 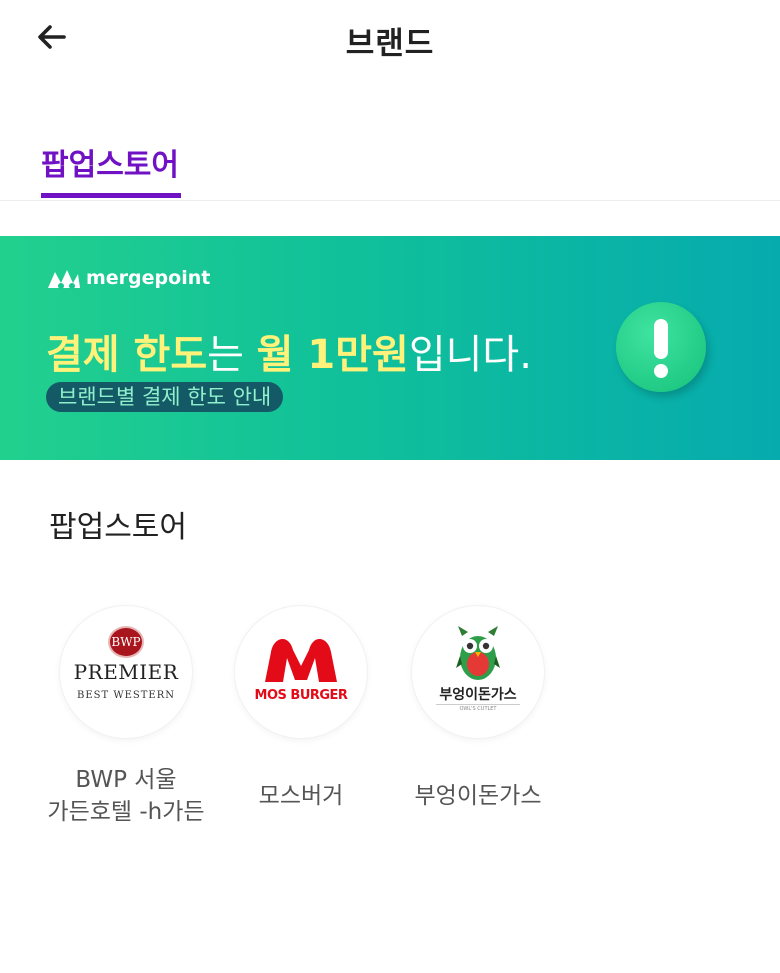 What do you see at coordinates (301, 660) in the screenshot?
I see `mos-burger-m-icon` at bounding box center [301, 660].